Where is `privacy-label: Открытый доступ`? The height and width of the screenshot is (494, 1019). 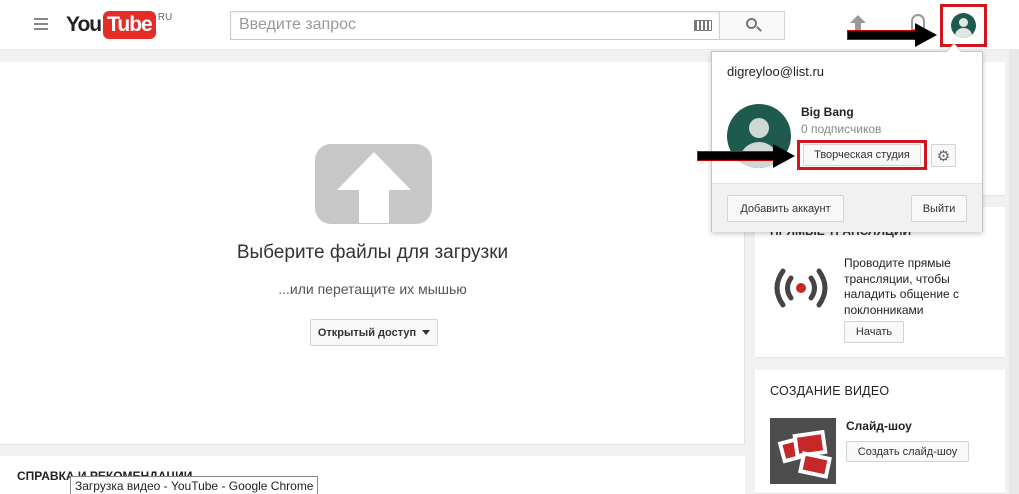 privacy-label: Открытый доступ is located at coordinates (367, 332).